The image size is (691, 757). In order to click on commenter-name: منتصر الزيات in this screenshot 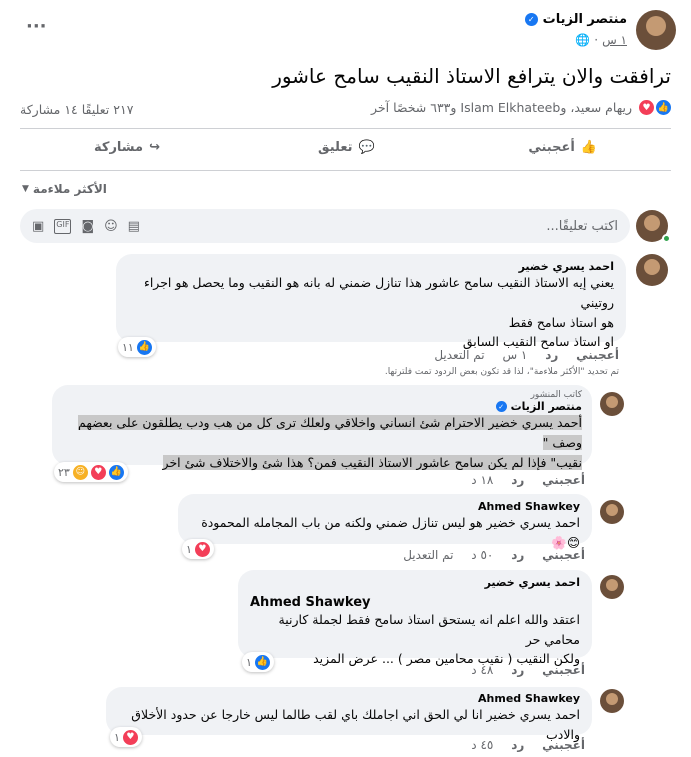, I will do `click(546, 406)`.